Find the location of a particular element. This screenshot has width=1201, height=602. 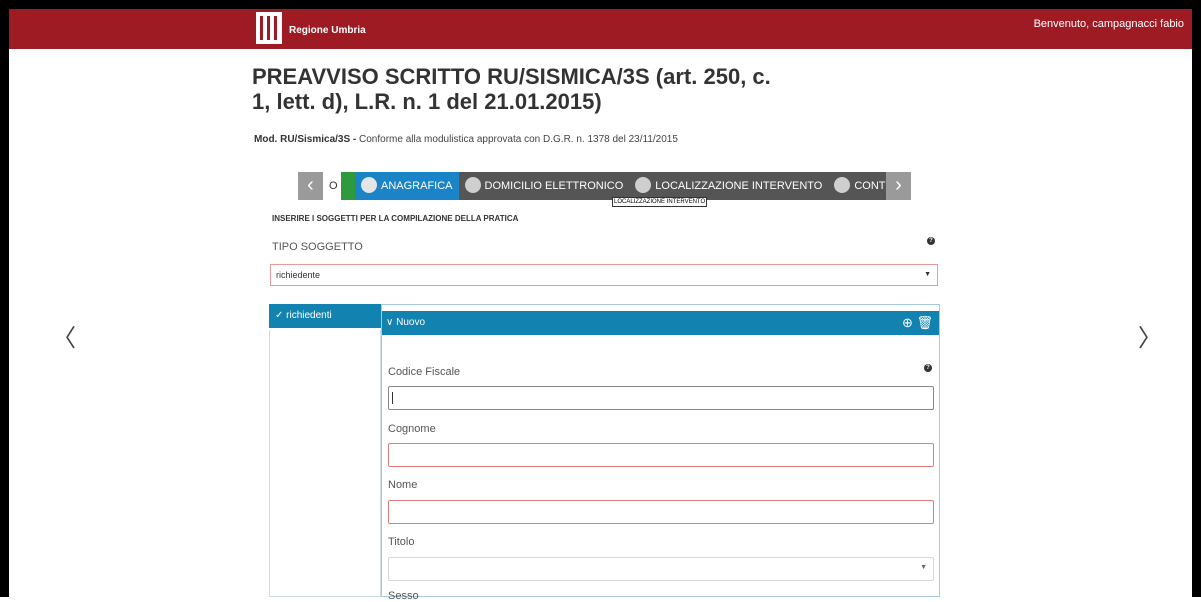

localizzazione-icon is located at coordinates (643, 185).